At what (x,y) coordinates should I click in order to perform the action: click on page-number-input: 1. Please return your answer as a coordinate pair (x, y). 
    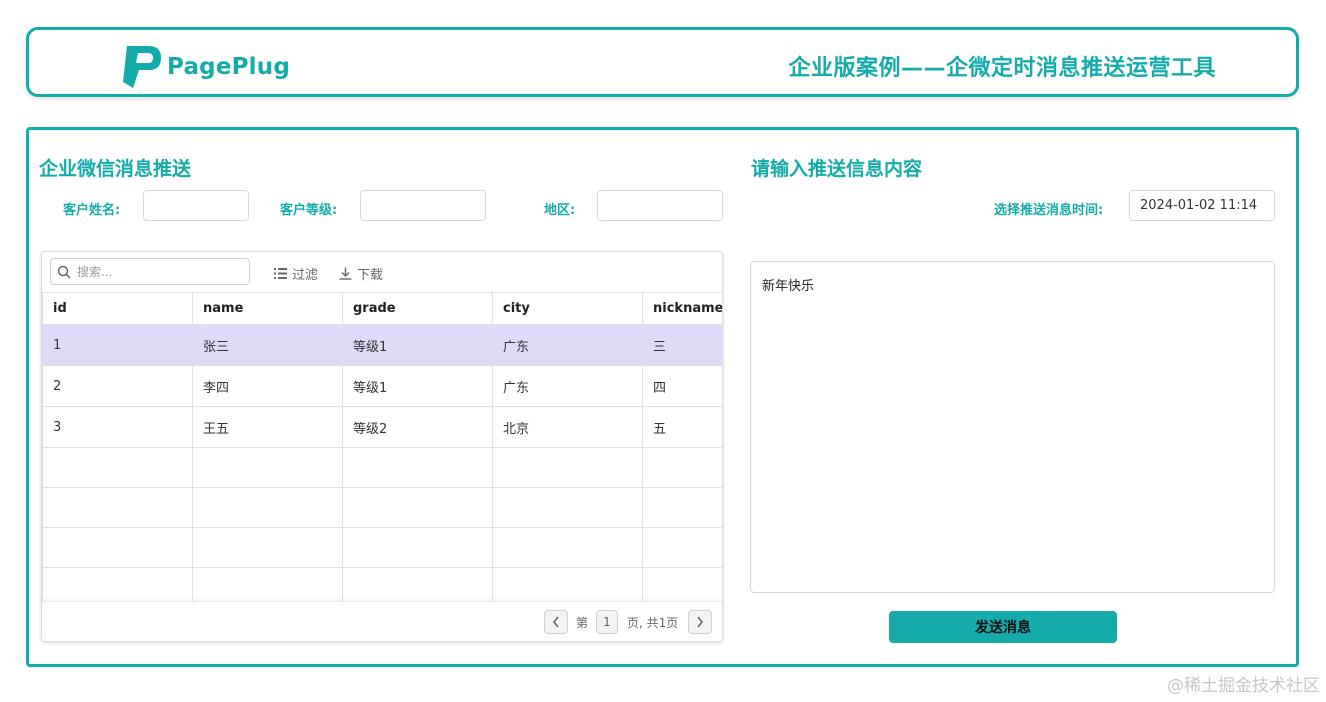
    Looking at the image, I should click on (607, 622).